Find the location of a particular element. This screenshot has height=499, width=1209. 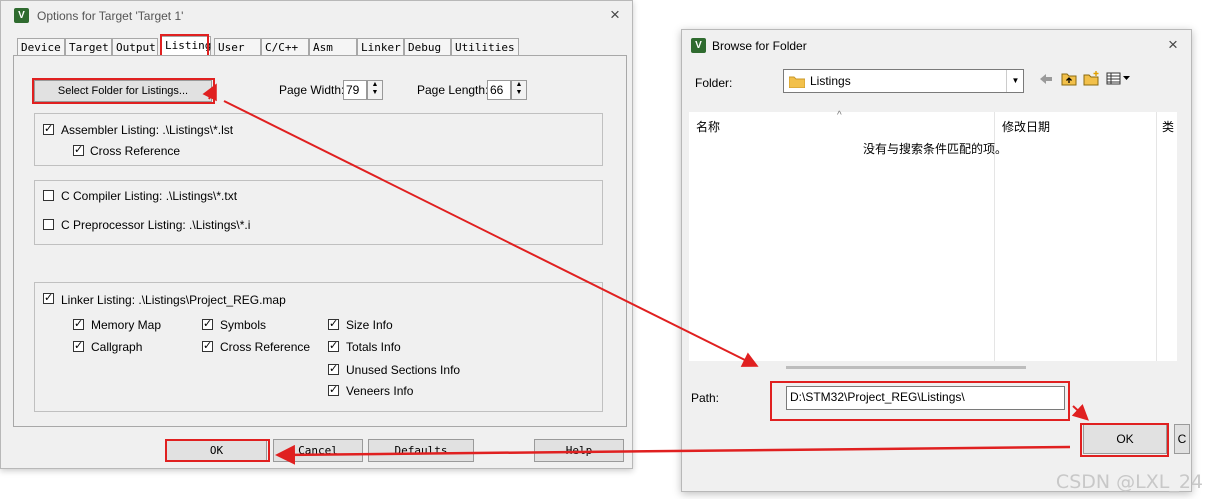

column-date-header: 修改日期 is located at coordinates (1026, 126).